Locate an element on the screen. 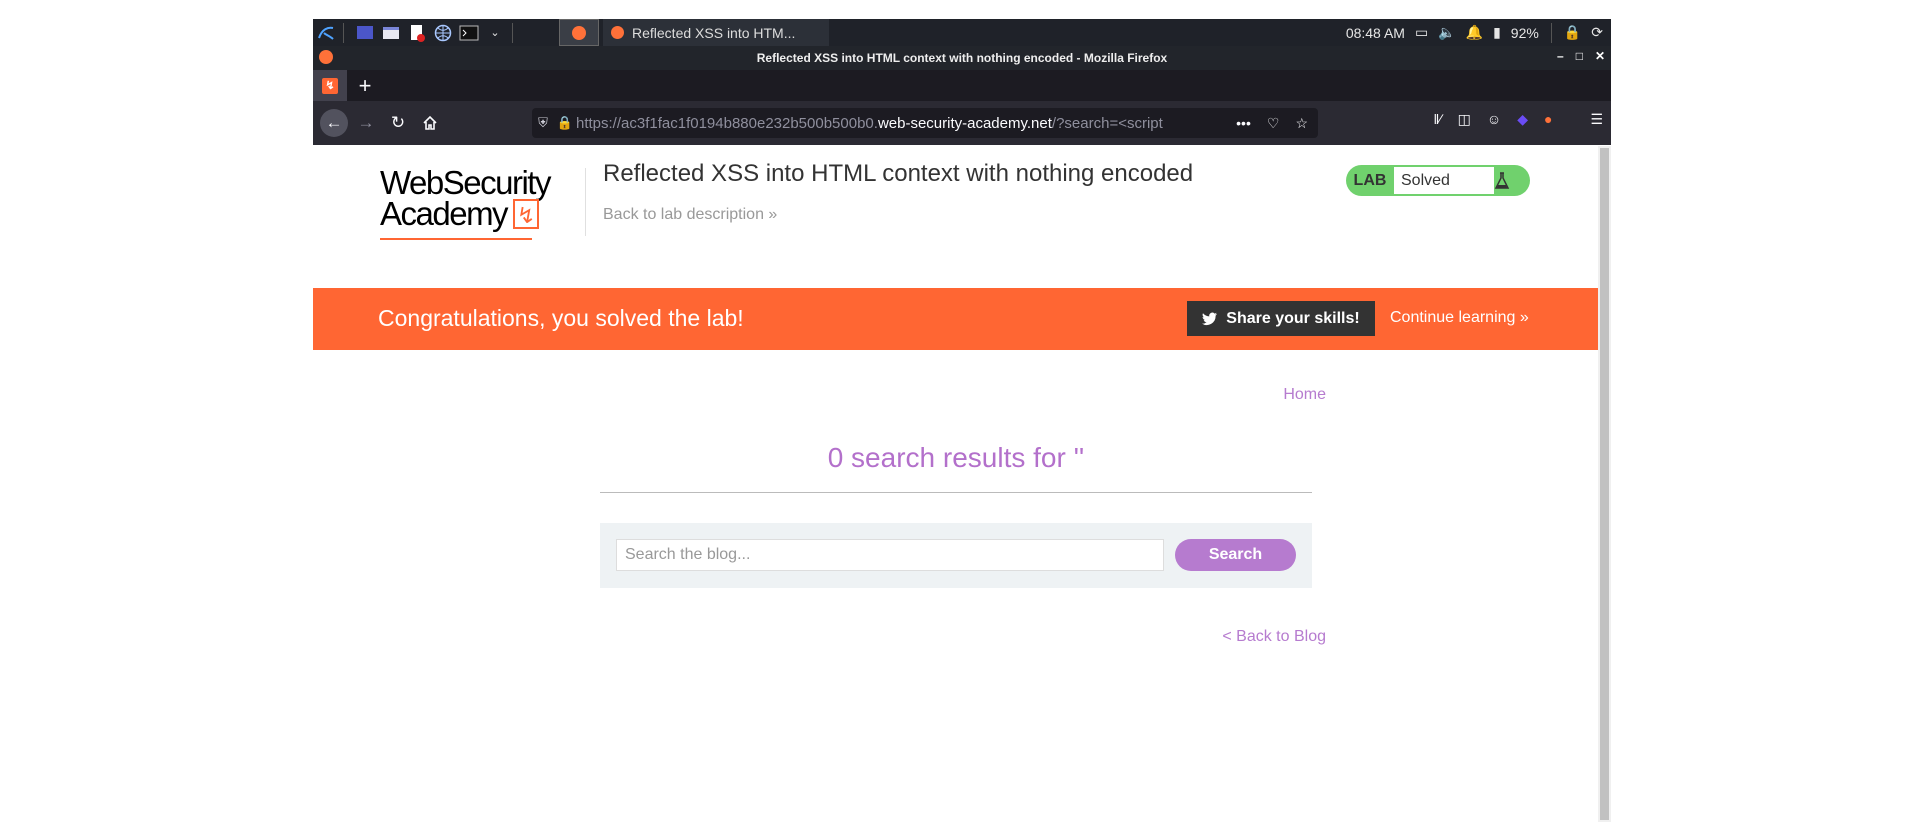  url-domain: web-security-academy.net is located at coordinates (964, 123).